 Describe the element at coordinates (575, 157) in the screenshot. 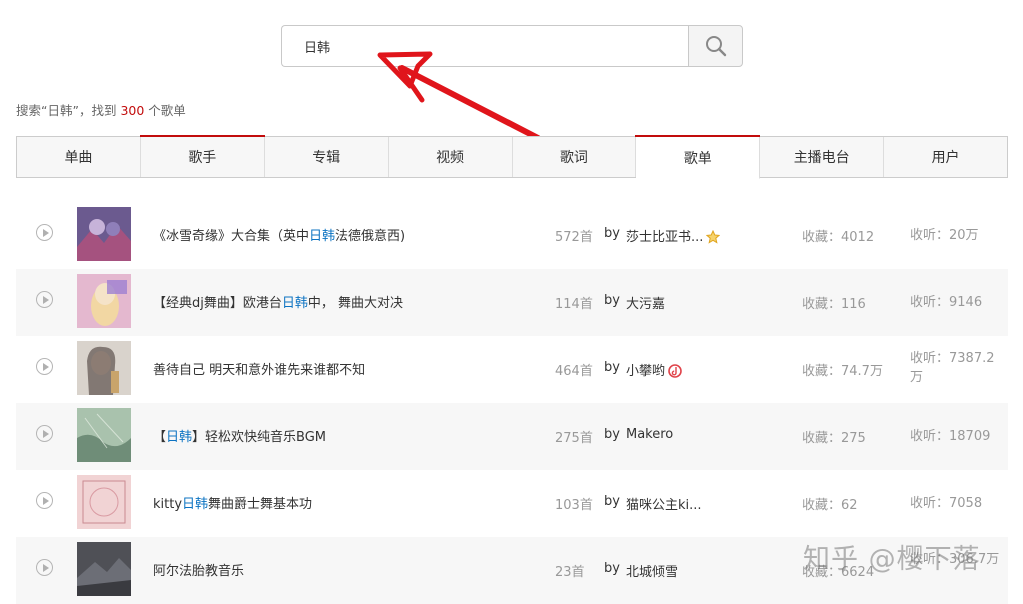

I see `tab-lyrics: 歌词` at that location.